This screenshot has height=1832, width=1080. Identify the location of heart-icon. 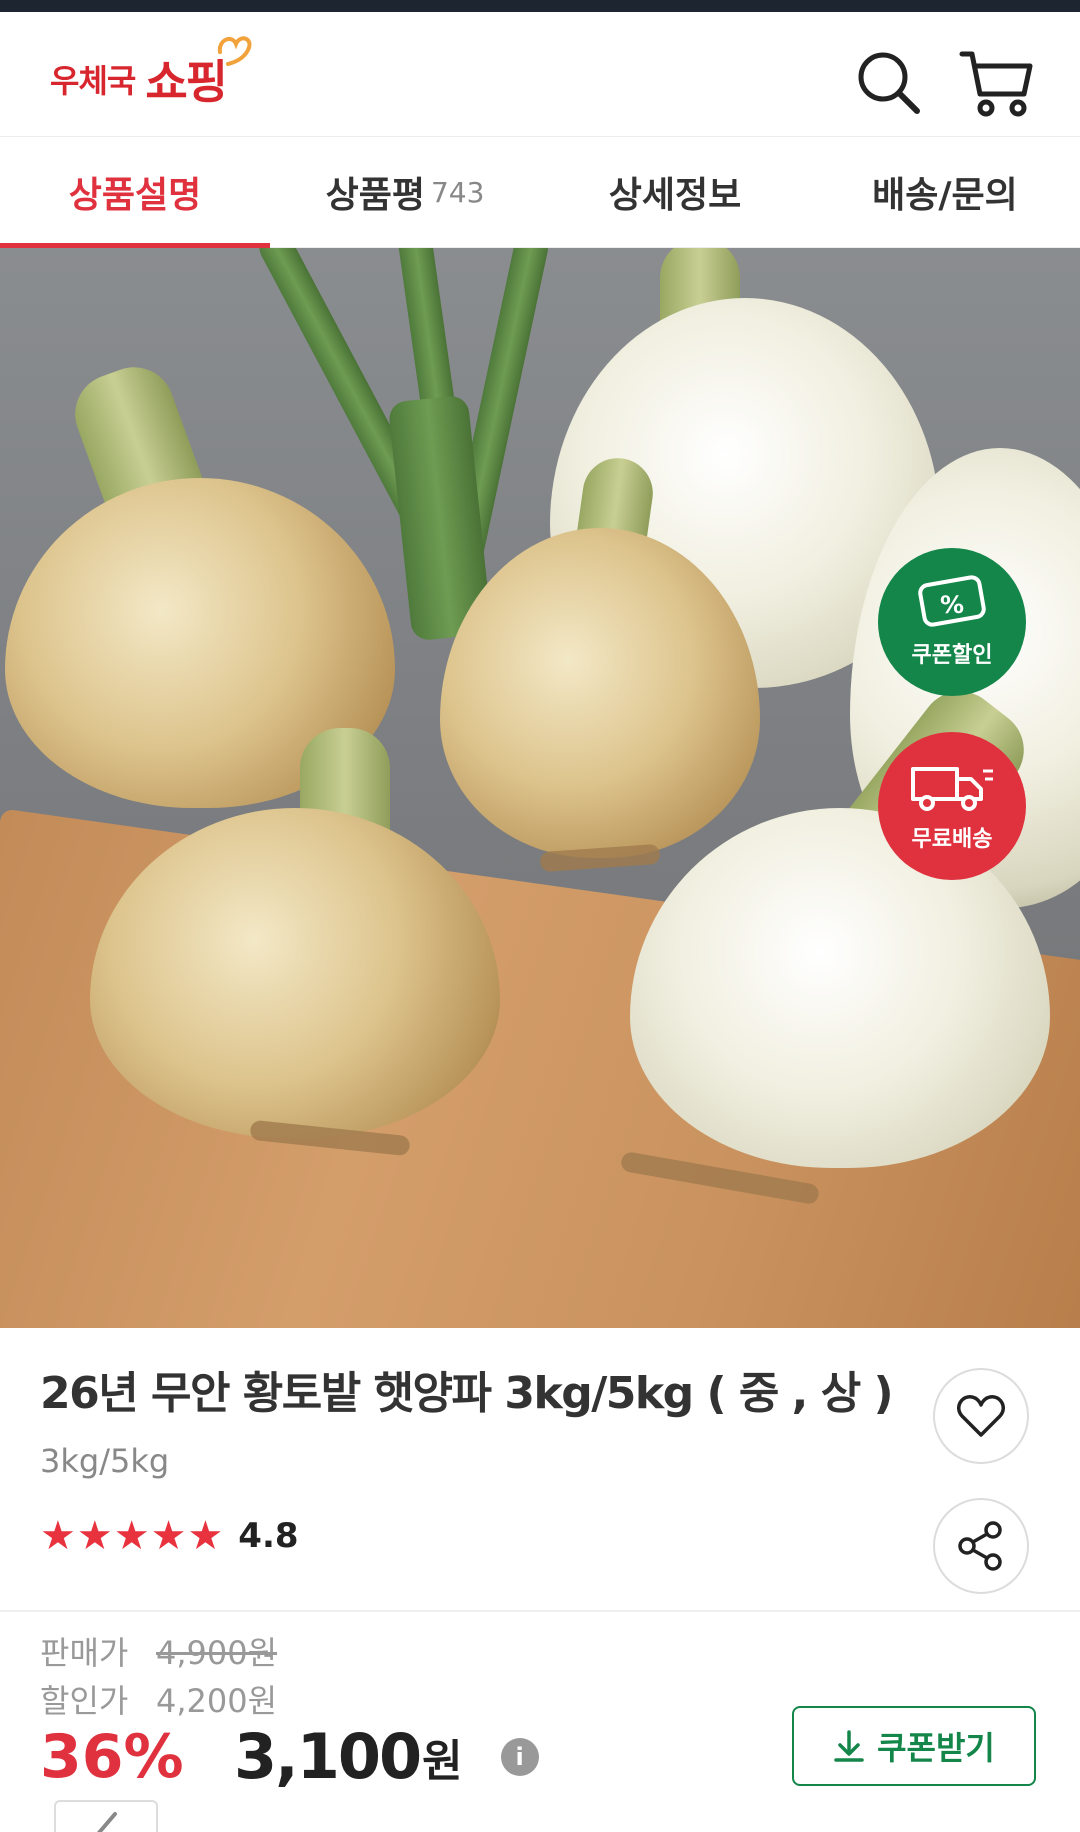
(981, 1416).